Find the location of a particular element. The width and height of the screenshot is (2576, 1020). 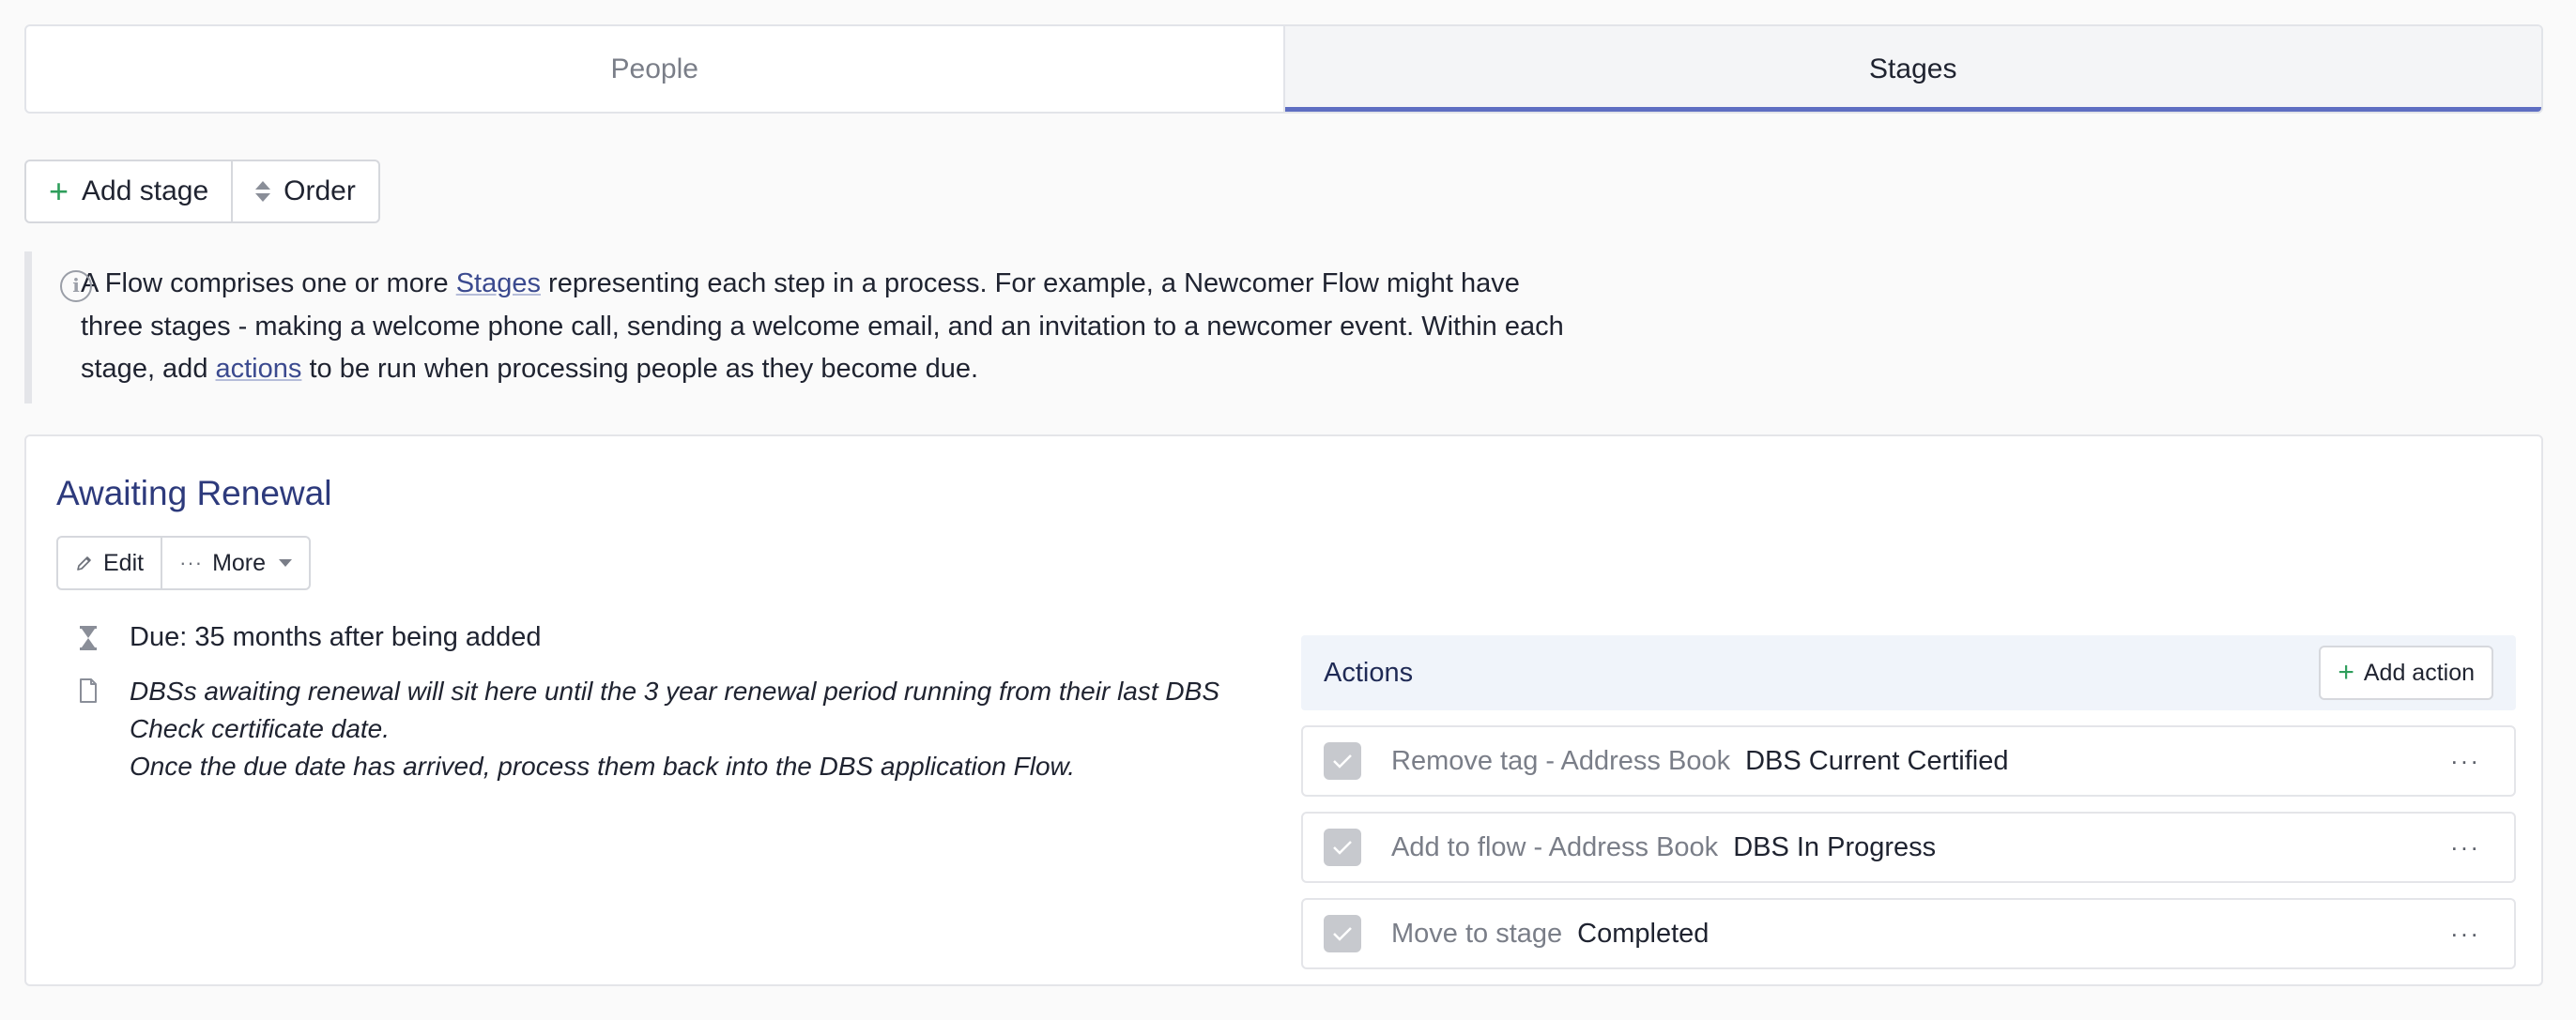

actions-title: Actions is located at coordinates (1369, 672).